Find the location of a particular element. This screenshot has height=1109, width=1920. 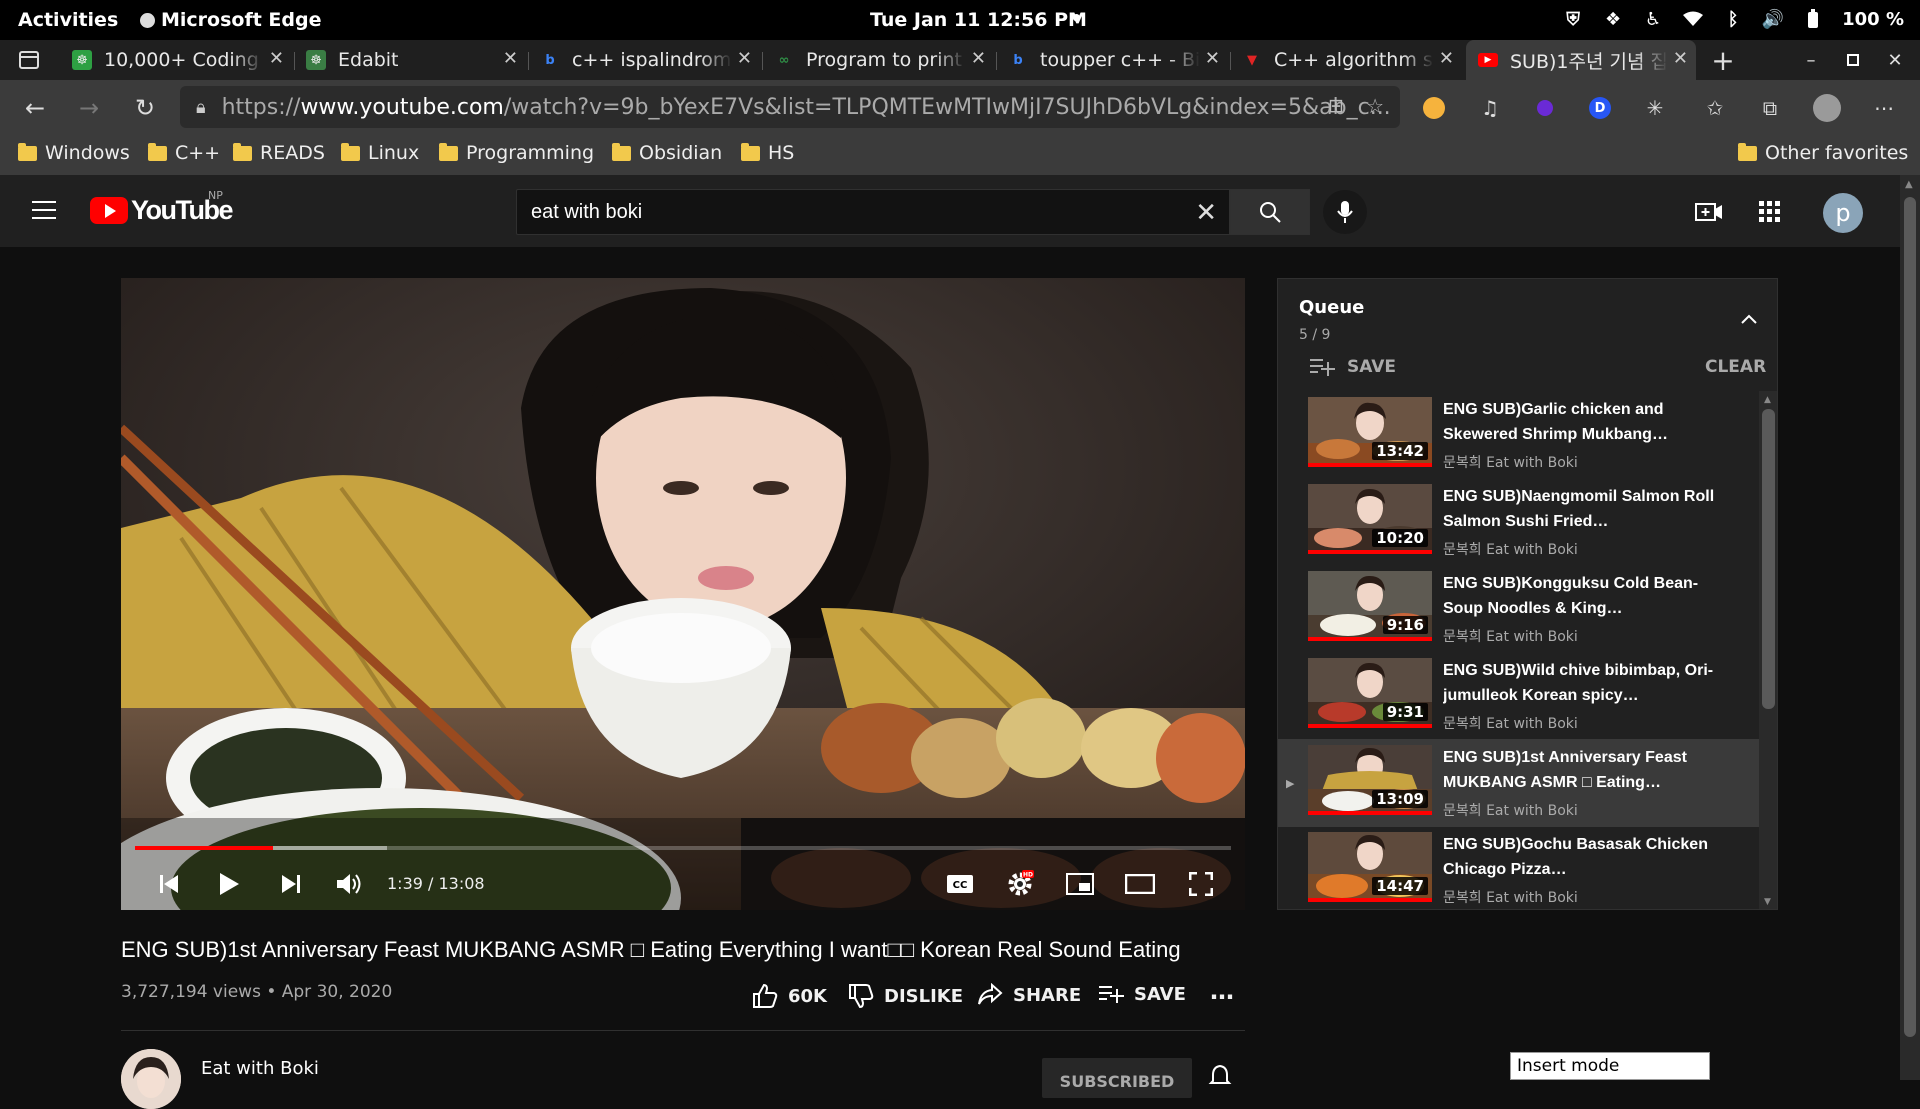

subscribed-button: SUBSCRIBED is located at coordinates (1117, 1078).